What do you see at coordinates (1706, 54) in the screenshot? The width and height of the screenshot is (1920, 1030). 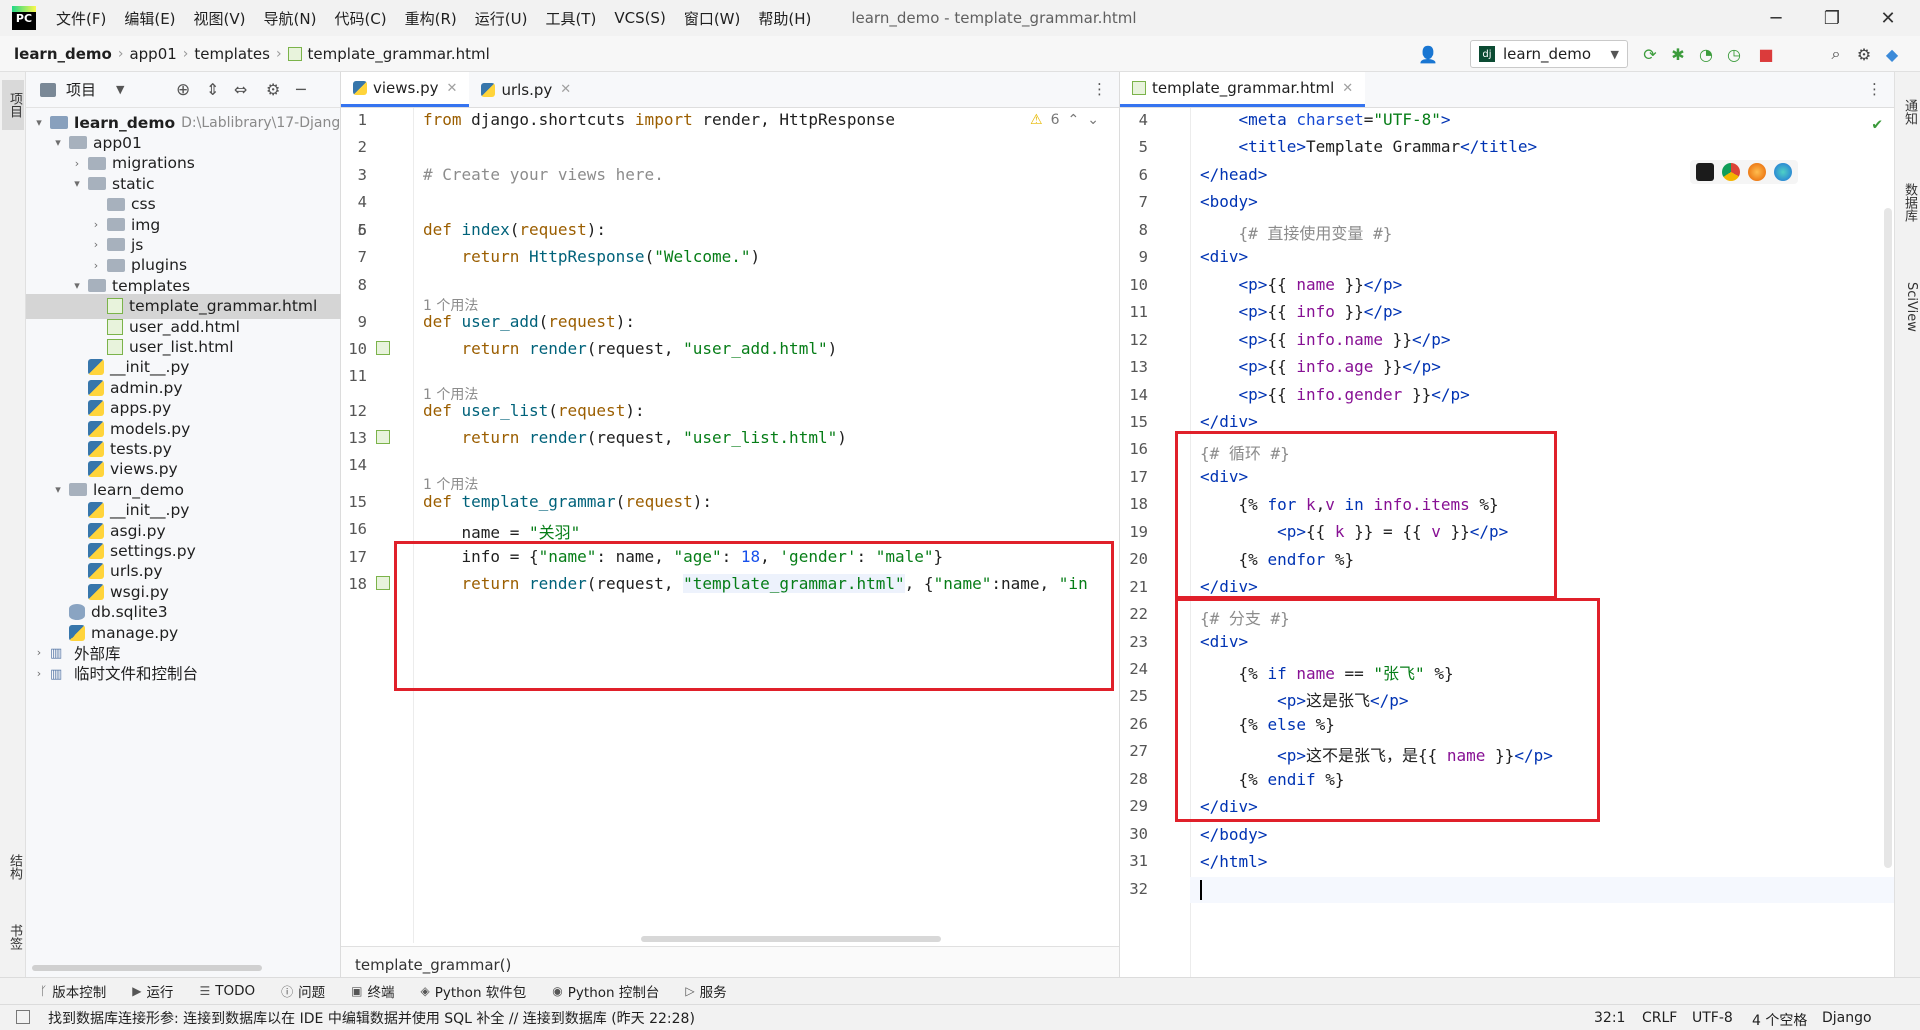 I see `coverage-icon: ◔` at bounding box center [1706, 54].